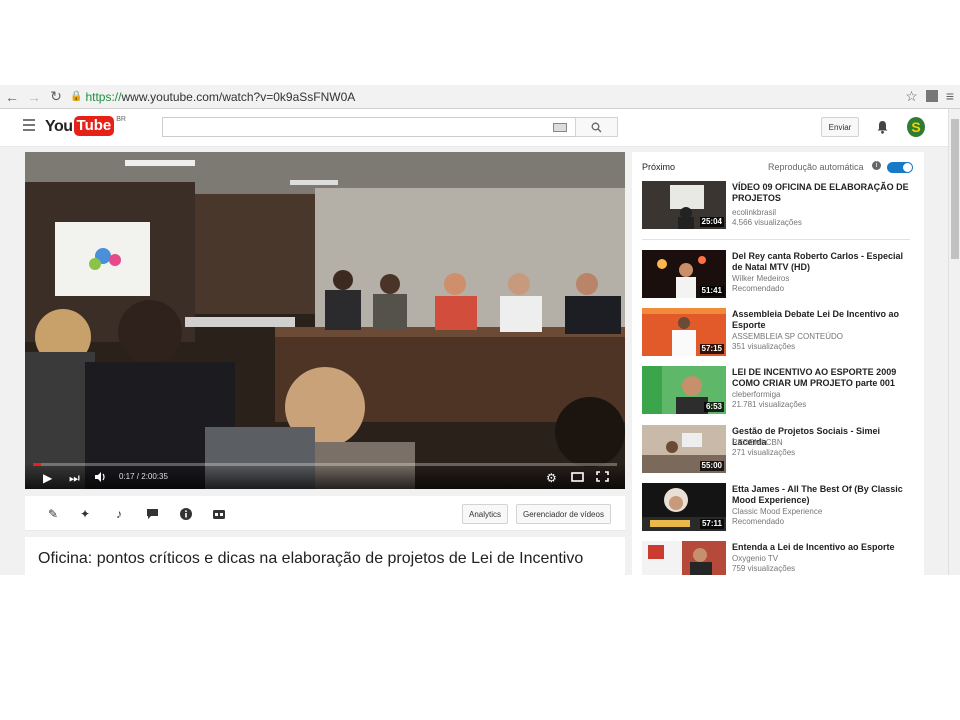 This screenshot has width=960, height=720. I want to click on divider, so click(776, 239).